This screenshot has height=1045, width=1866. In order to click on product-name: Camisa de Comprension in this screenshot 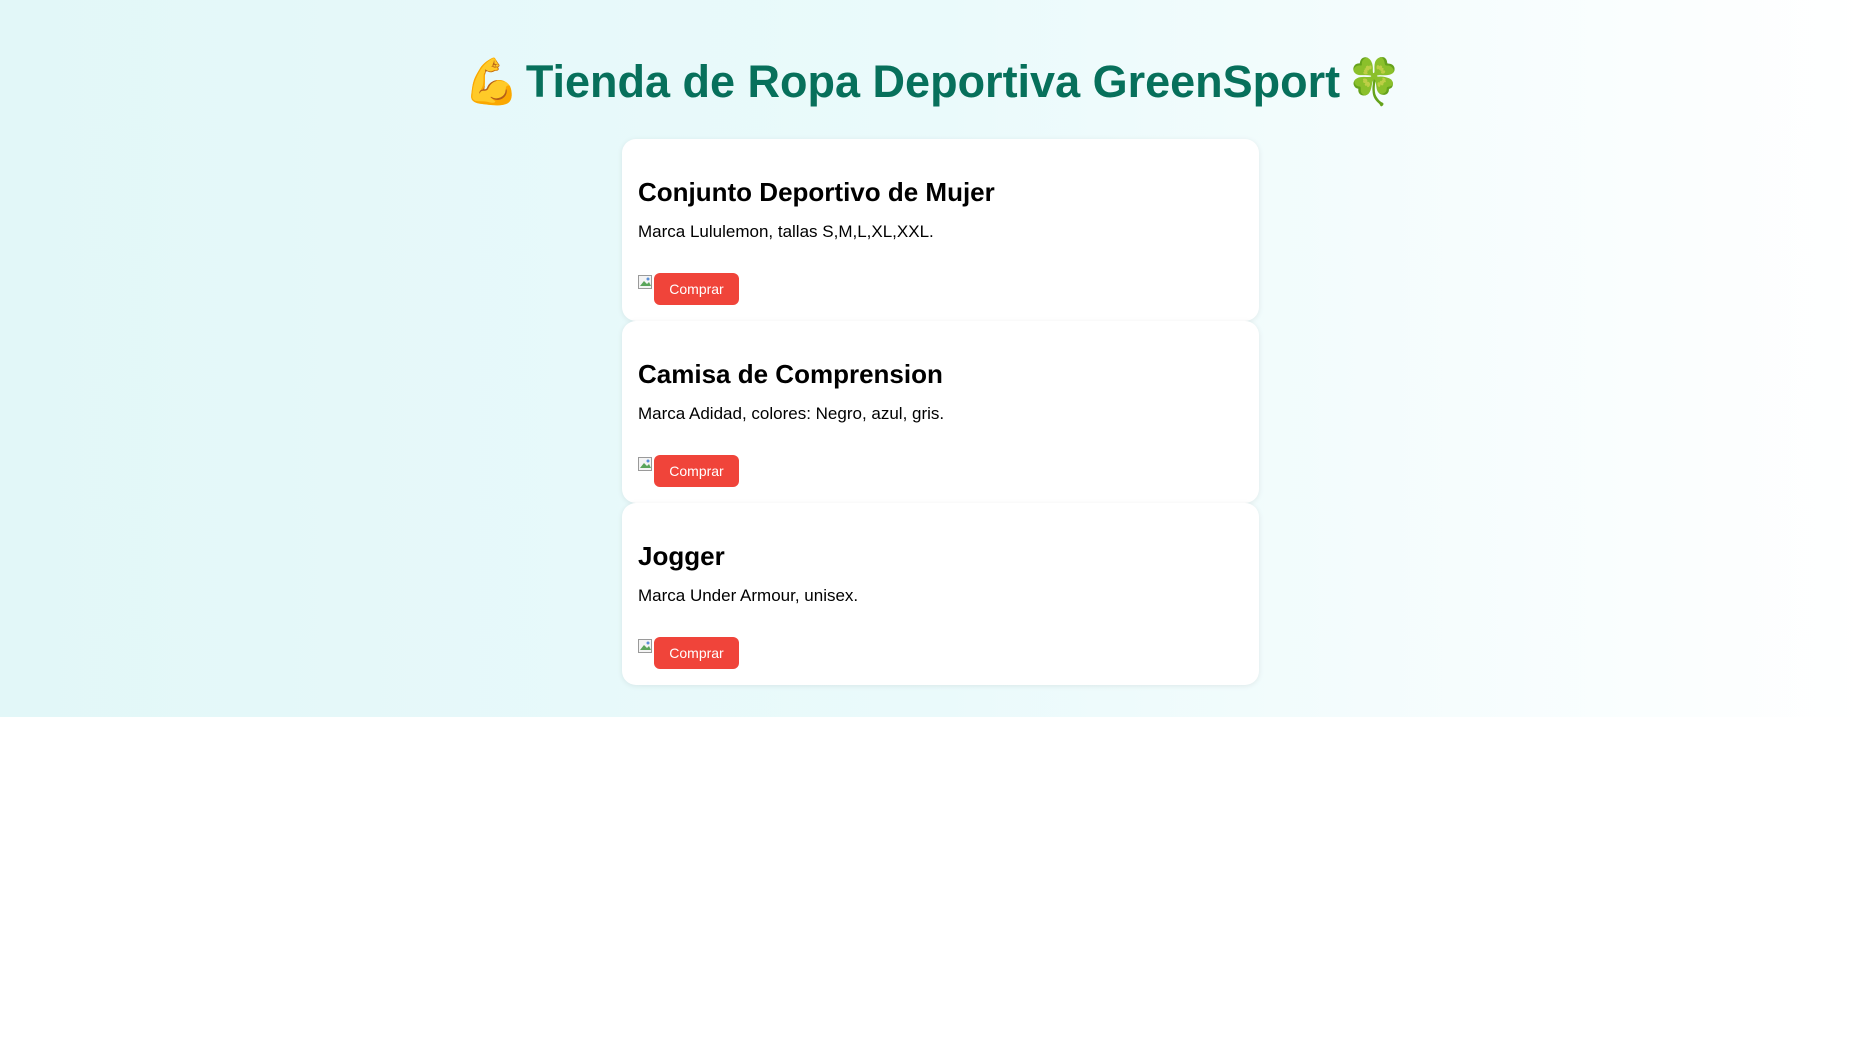, I will do `click(790, 374)`.